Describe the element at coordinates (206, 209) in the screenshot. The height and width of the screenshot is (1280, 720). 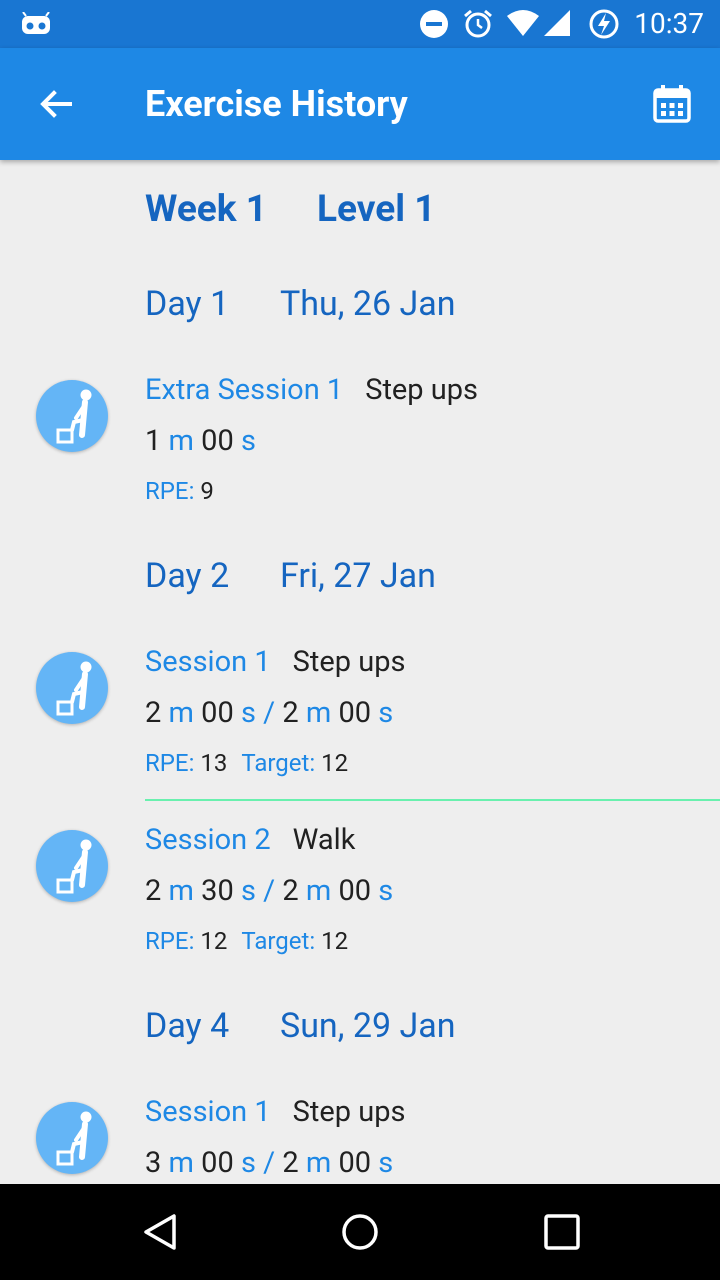
I see `week-label: Week 1` at that location.